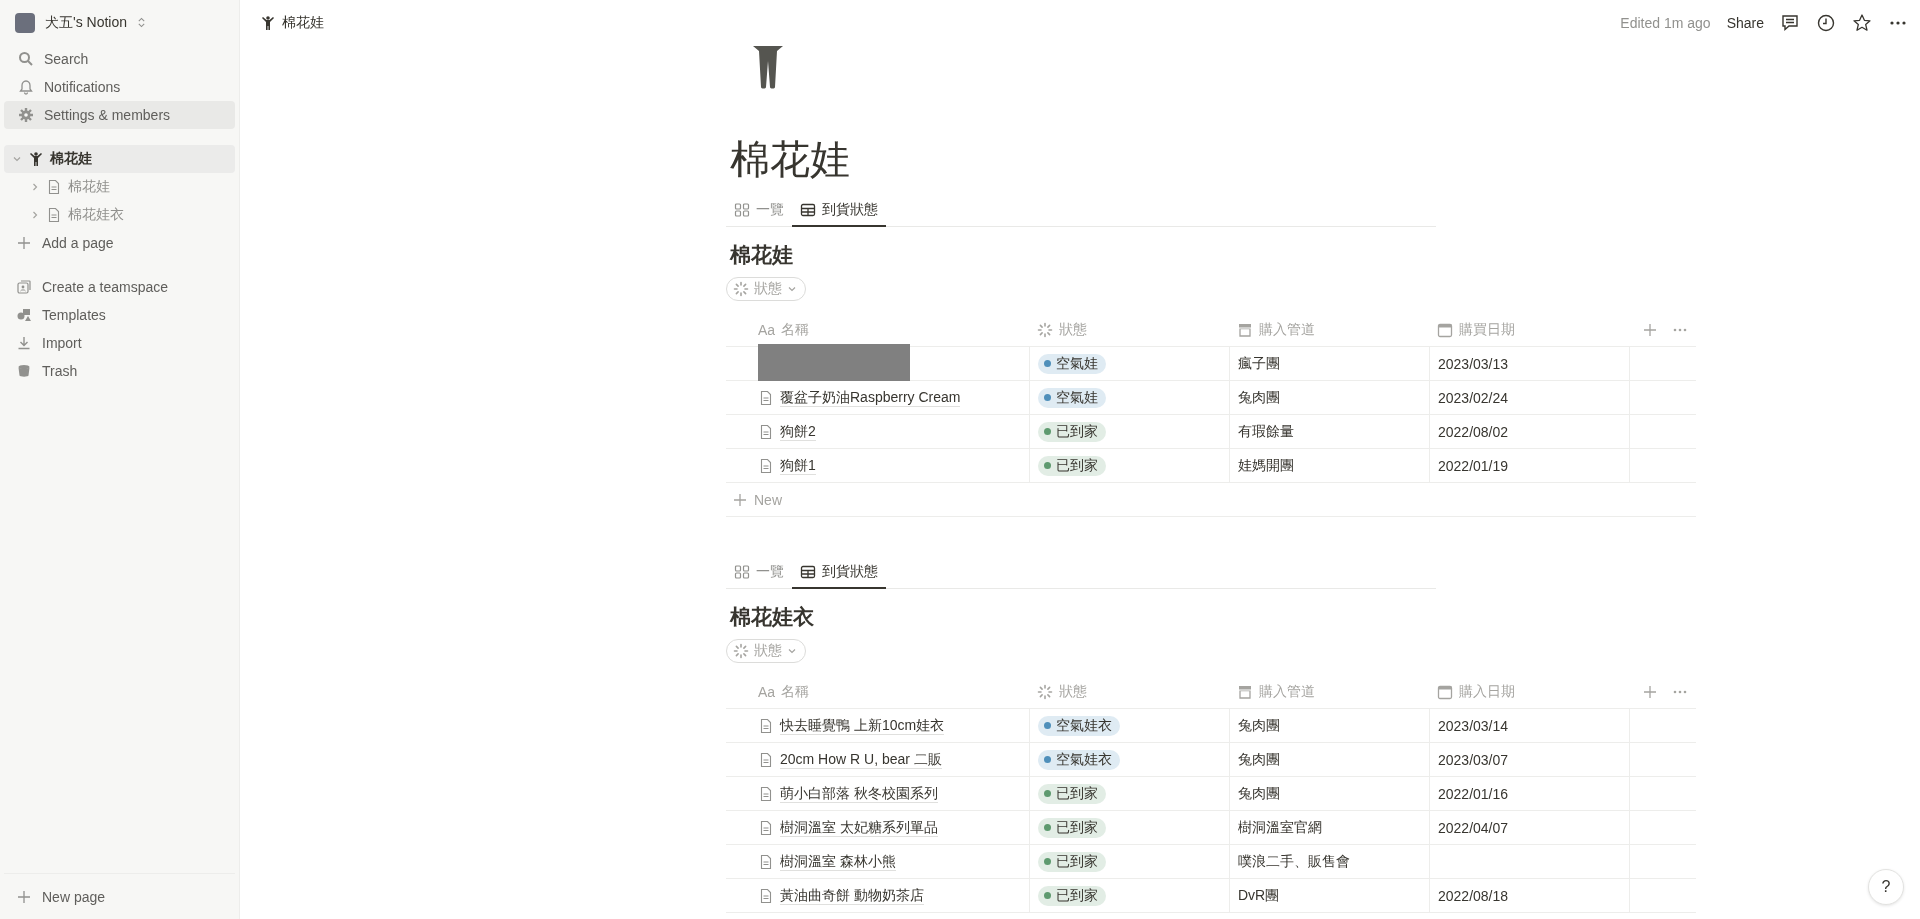 This screenshot has height=919, width=1920. What do you see at coordinates (790, 159) in the screenshot?
I see `page-title: 棉花娃` at bounding box center [790, 159].